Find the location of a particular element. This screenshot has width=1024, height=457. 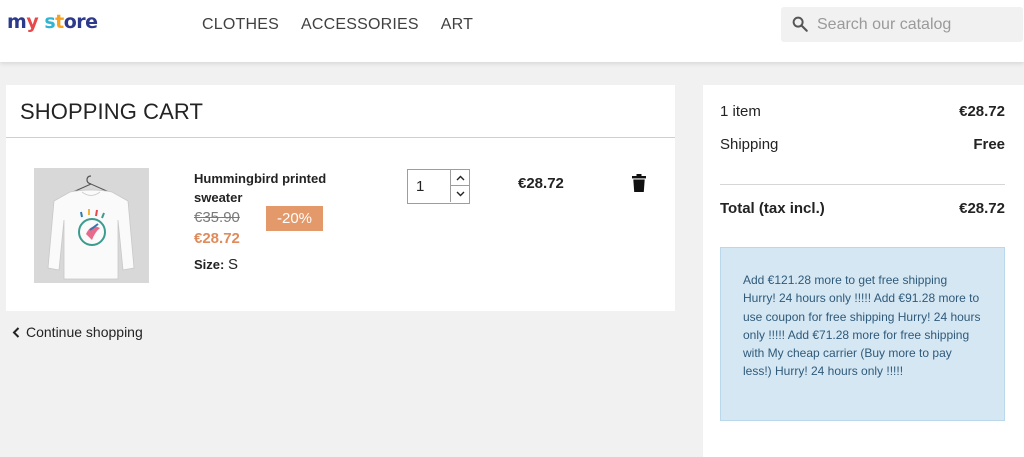

search-box is located at coordinates (902, 24).